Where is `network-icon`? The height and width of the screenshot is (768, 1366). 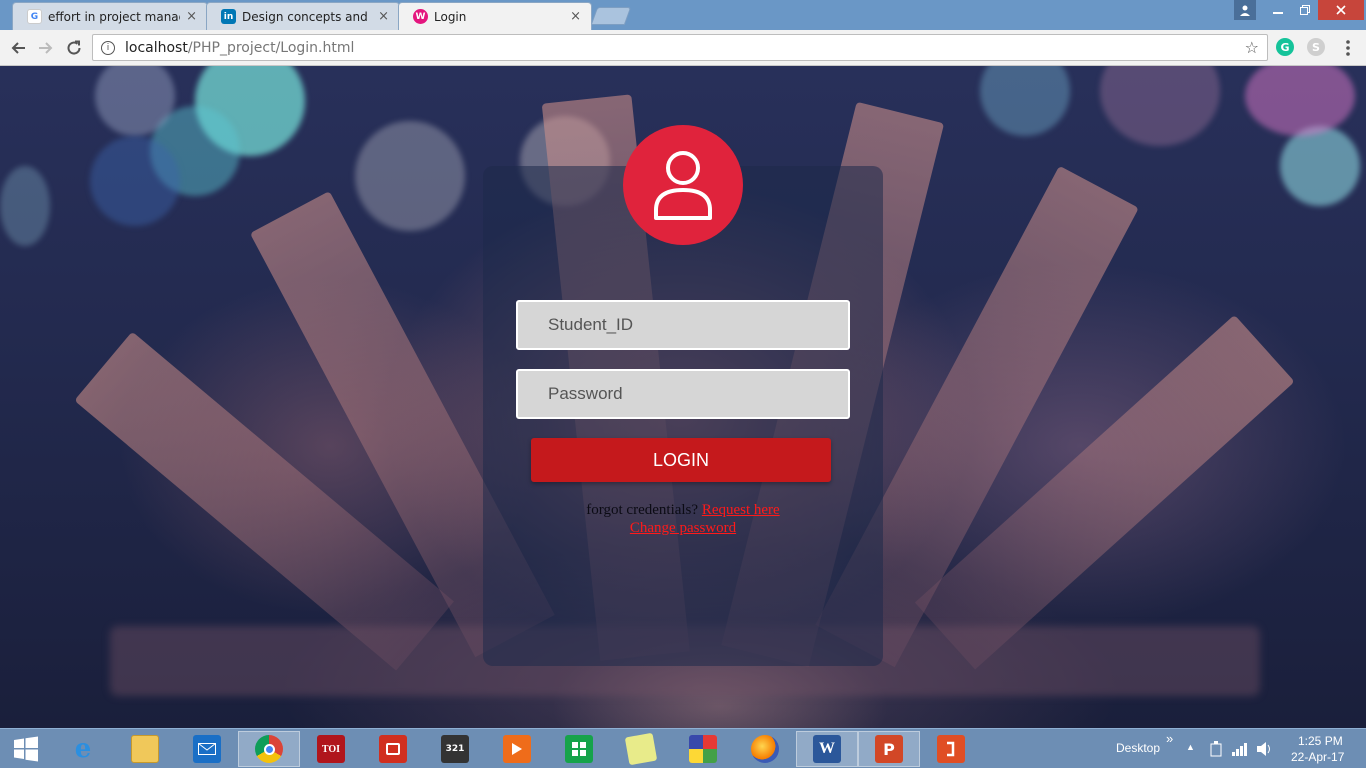
network-icon is located at coordinates (1240, 749).